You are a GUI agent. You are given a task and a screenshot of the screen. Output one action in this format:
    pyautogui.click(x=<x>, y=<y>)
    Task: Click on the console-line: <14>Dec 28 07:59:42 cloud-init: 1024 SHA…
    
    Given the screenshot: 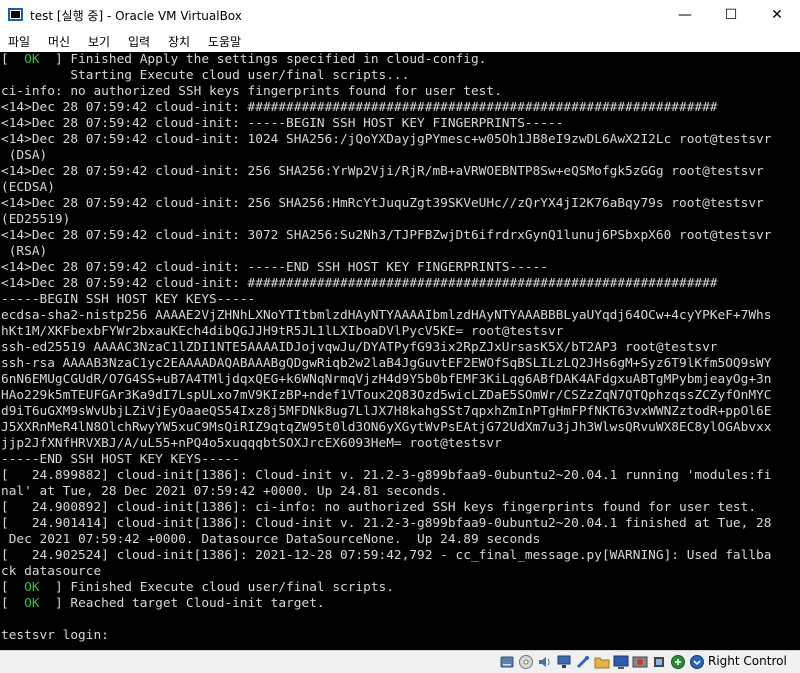 What is the action you would take?
    pyautogui.click(x=386, y=140)
    